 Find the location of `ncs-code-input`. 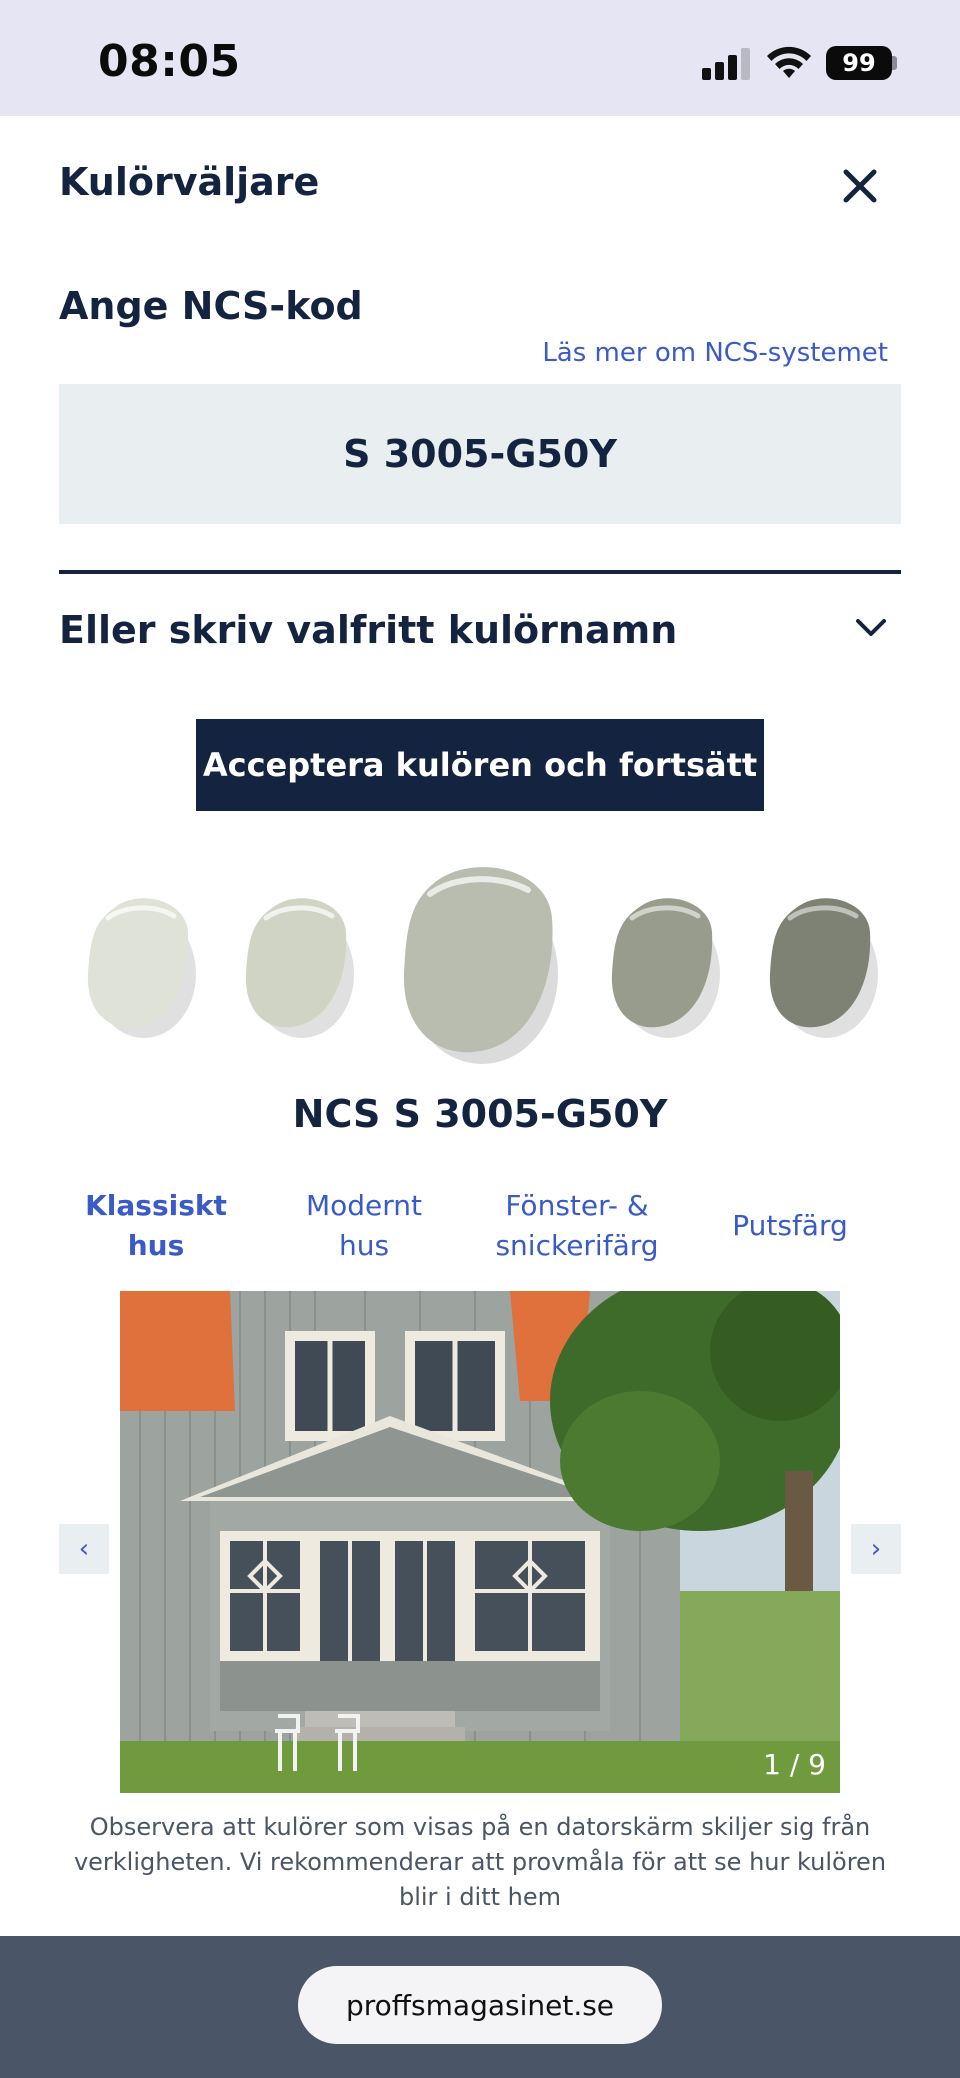

ncs-code-input is located at coordinates (480, 454).